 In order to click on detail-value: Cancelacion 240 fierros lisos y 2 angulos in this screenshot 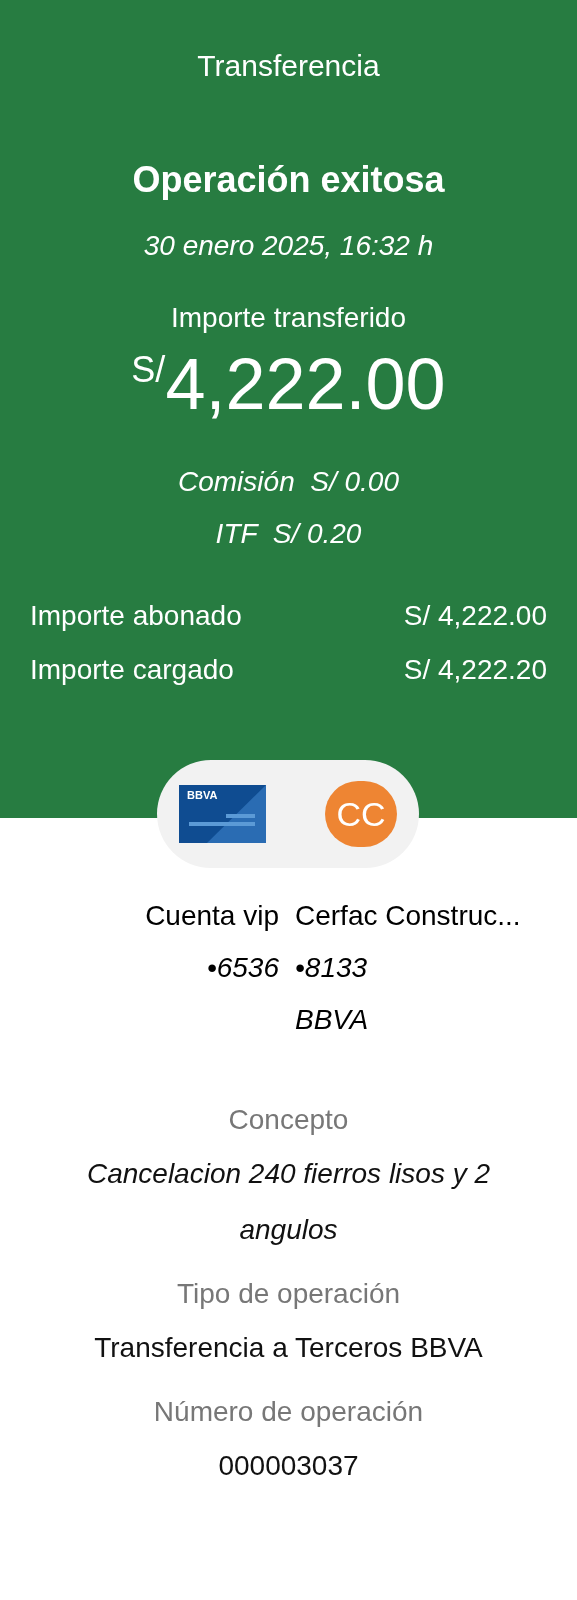, I will do `click(288, 1202)`.